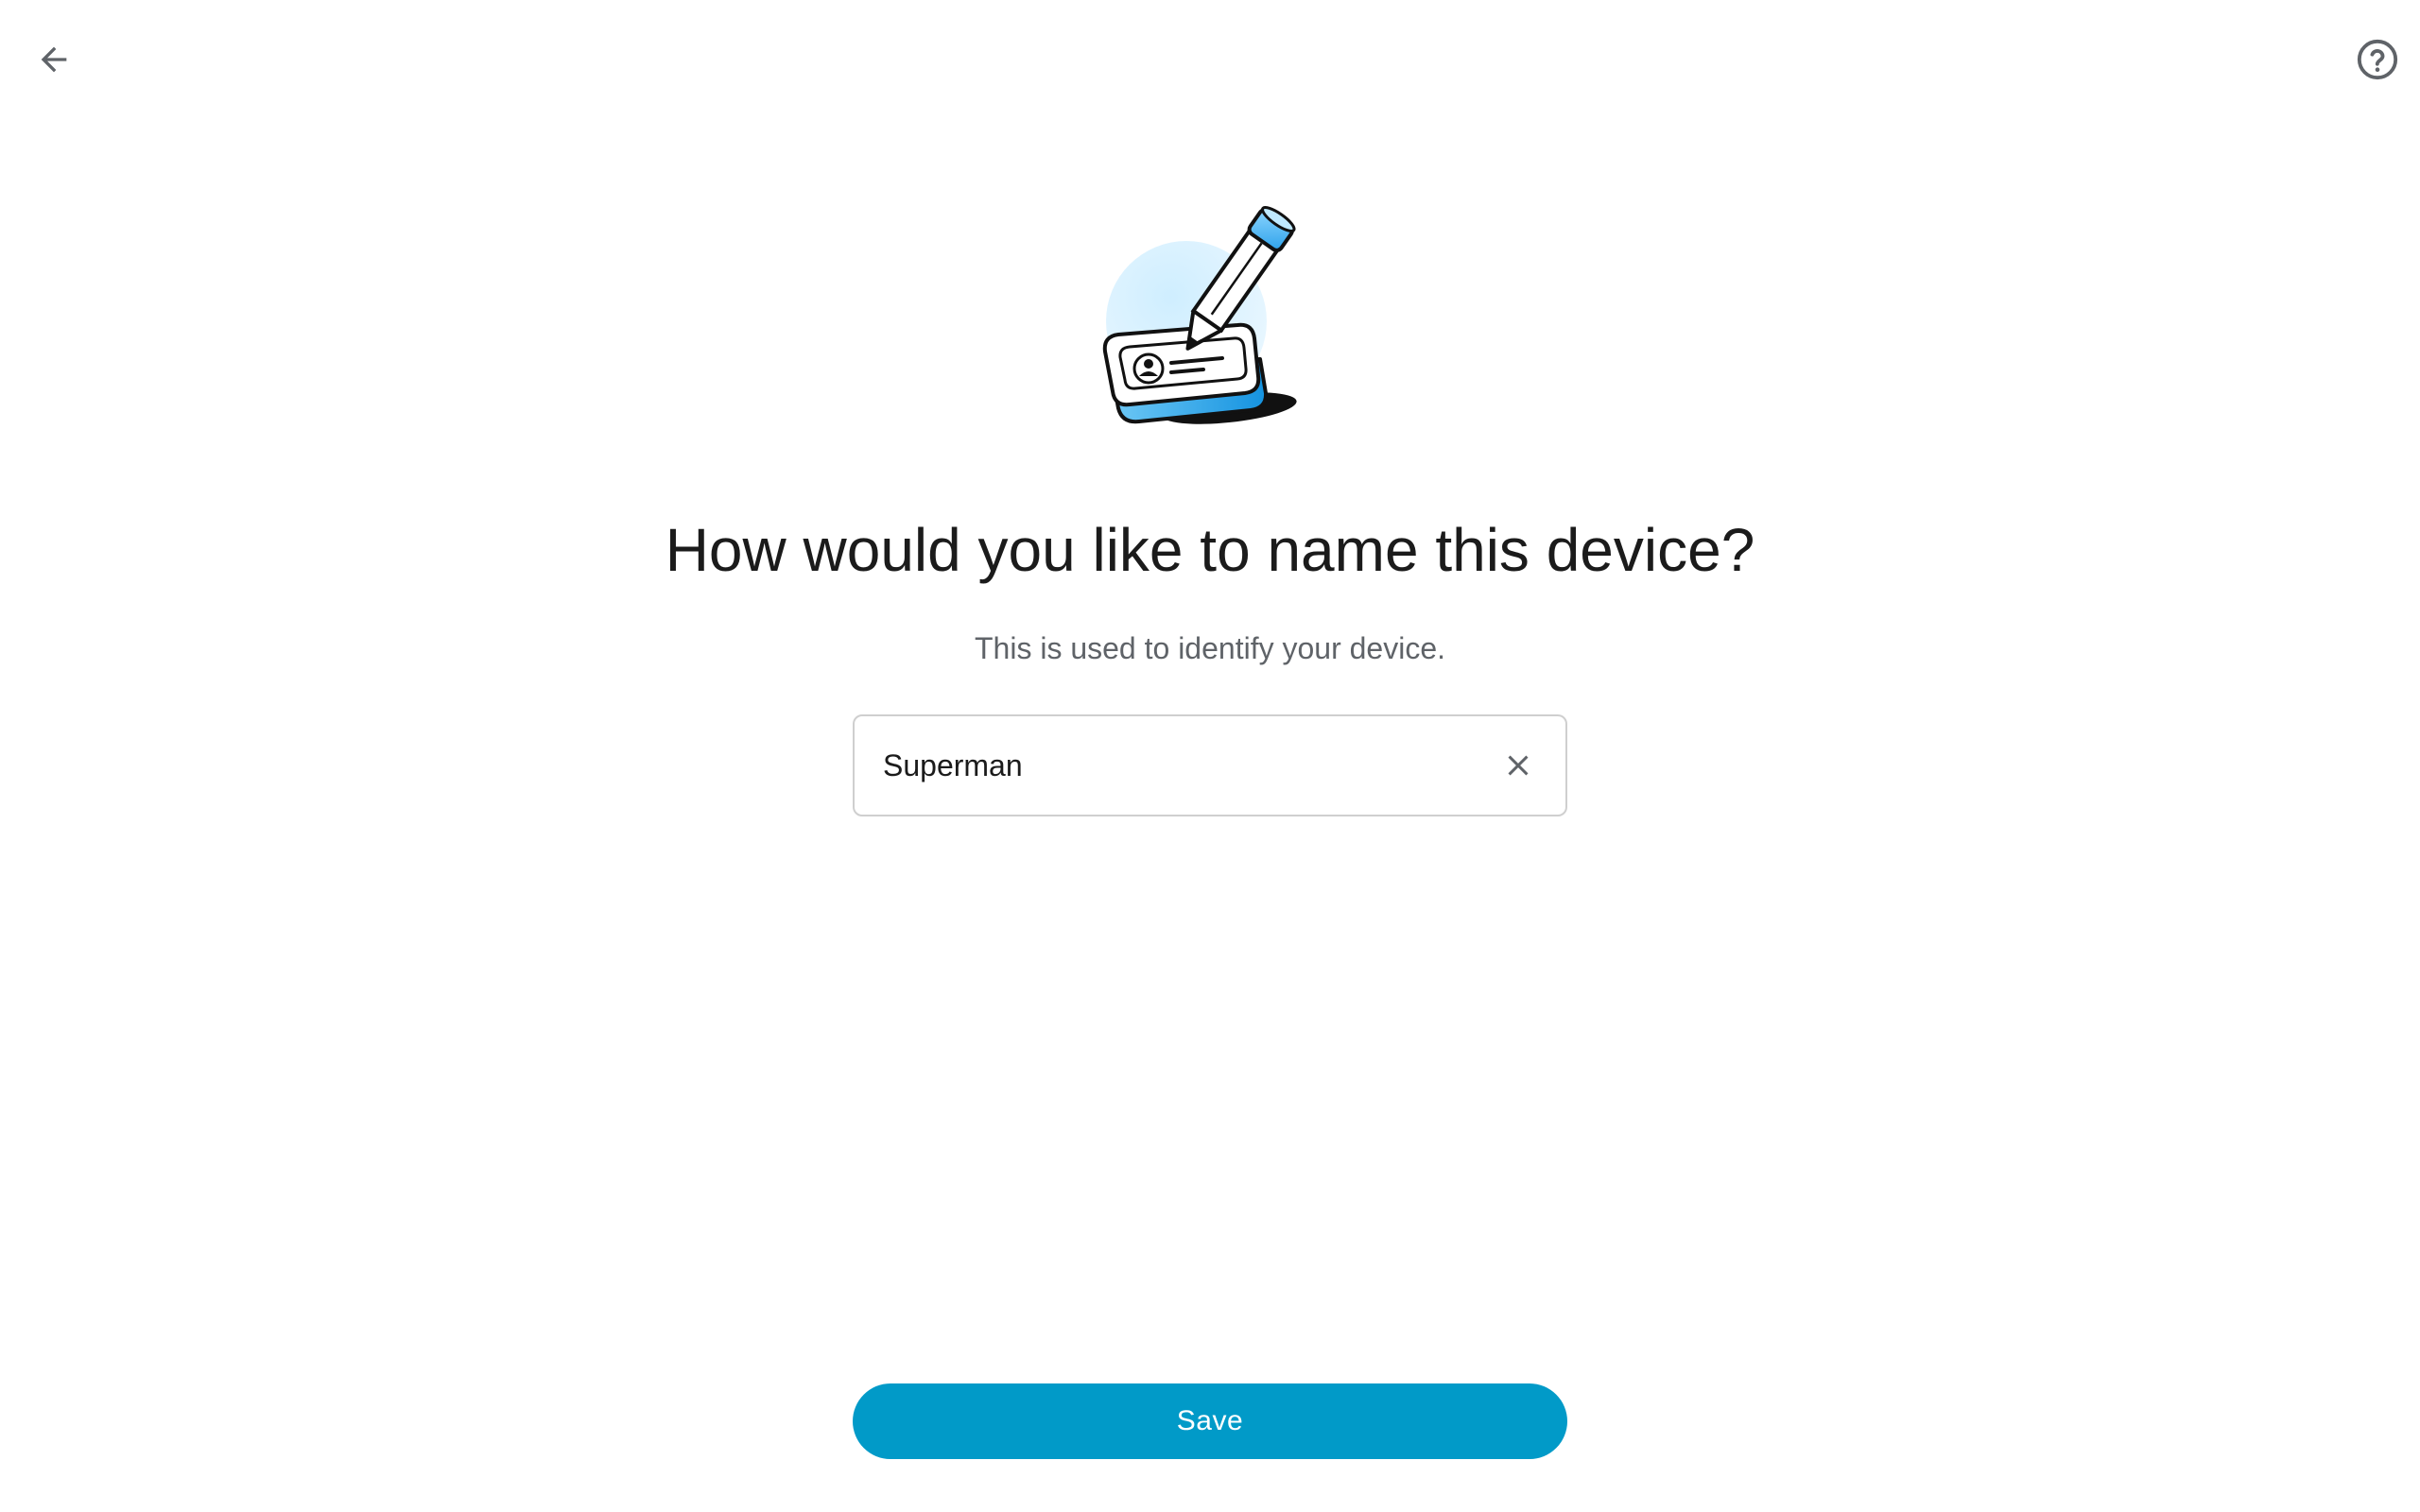 The width and height of the screenshot is (2420, 1512). I want to click on save-button: Save, so click(1210, 1421).